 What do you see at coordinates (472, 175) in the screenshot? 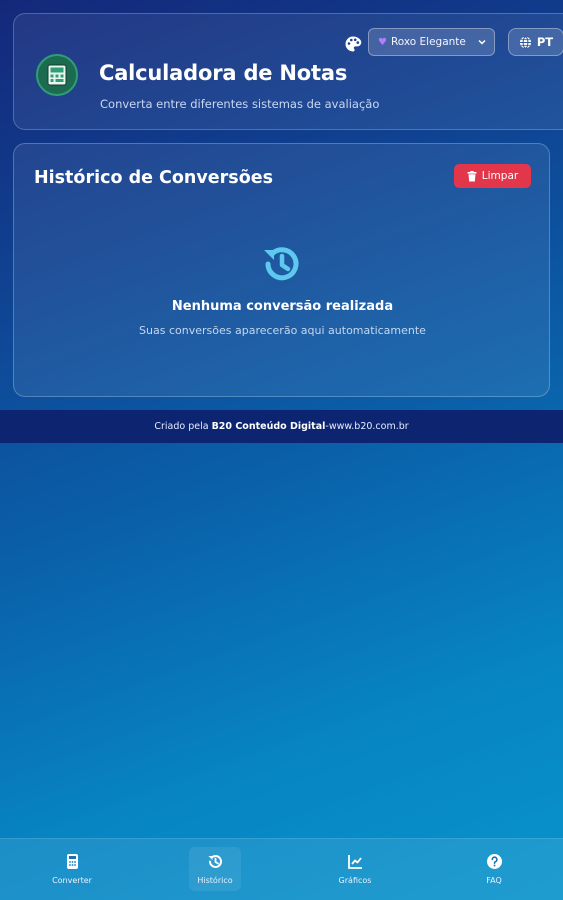
I see `trash-icon` at bounding box center [472, 175].